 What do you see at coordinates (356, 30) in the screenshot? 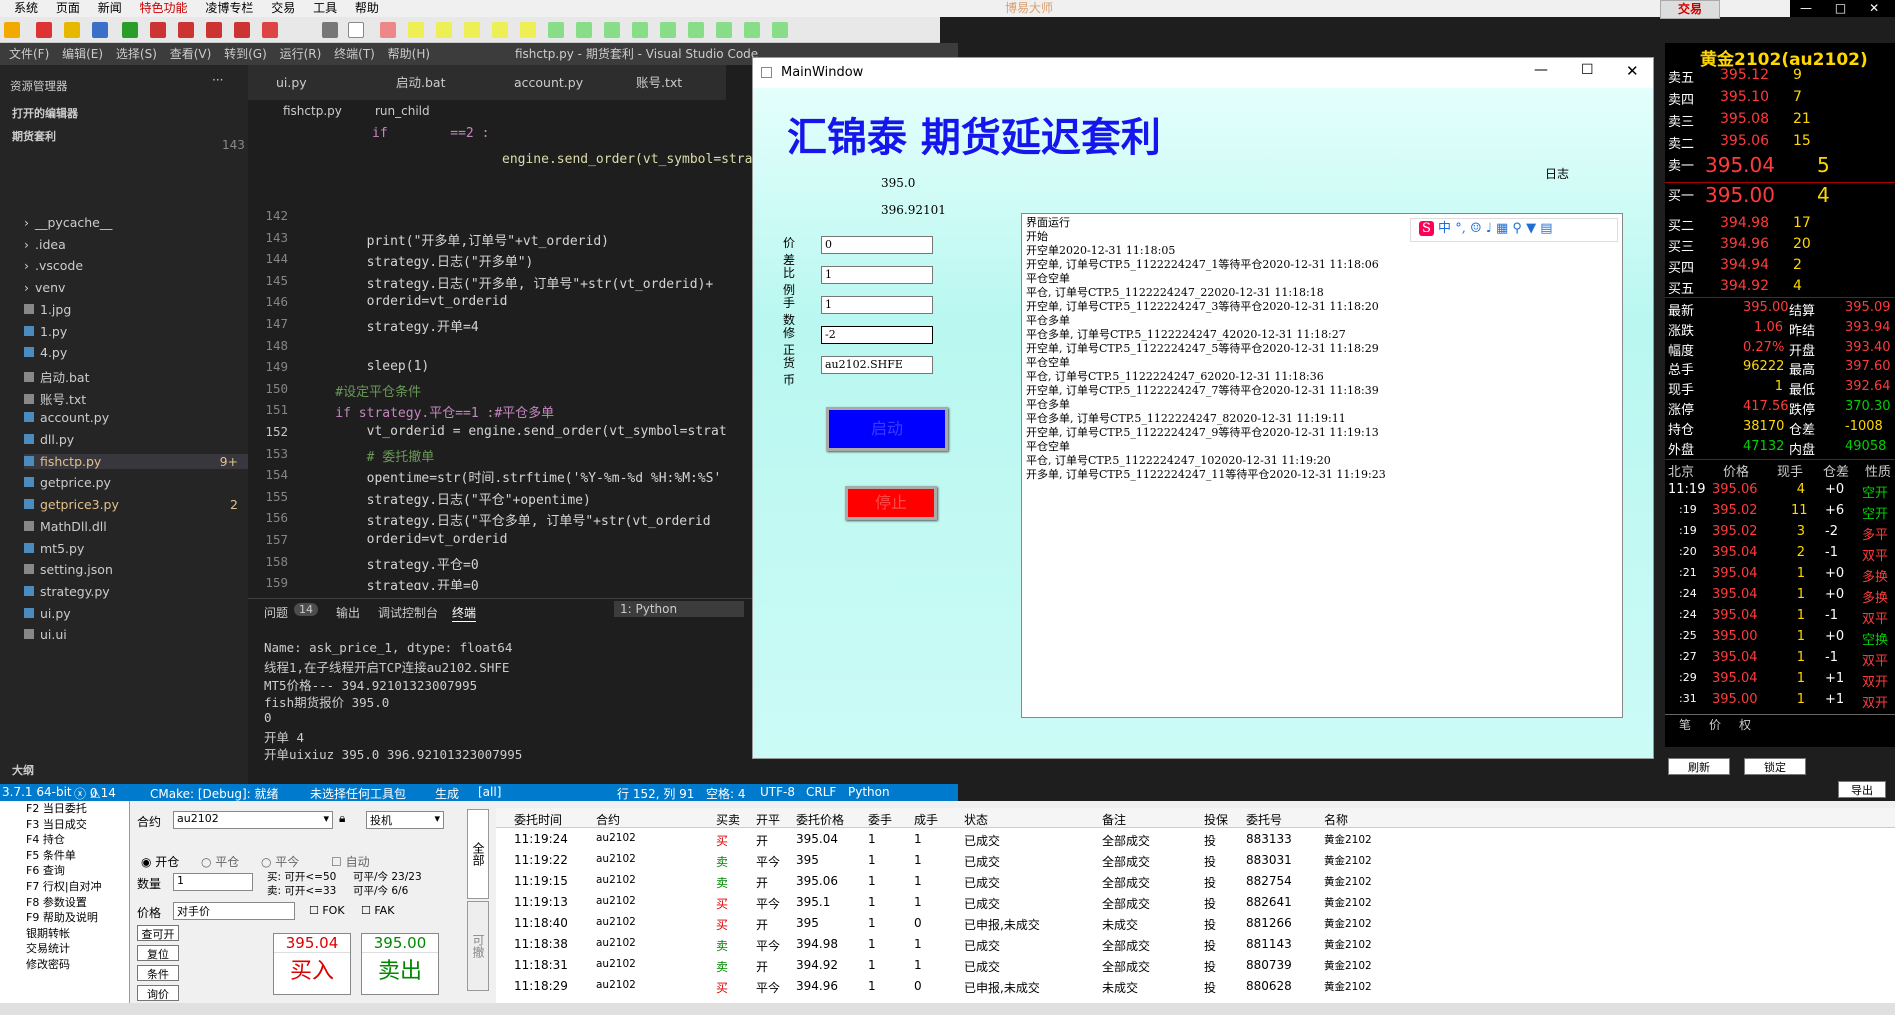
I see `chart-icon` at bounding box center [356, 30].